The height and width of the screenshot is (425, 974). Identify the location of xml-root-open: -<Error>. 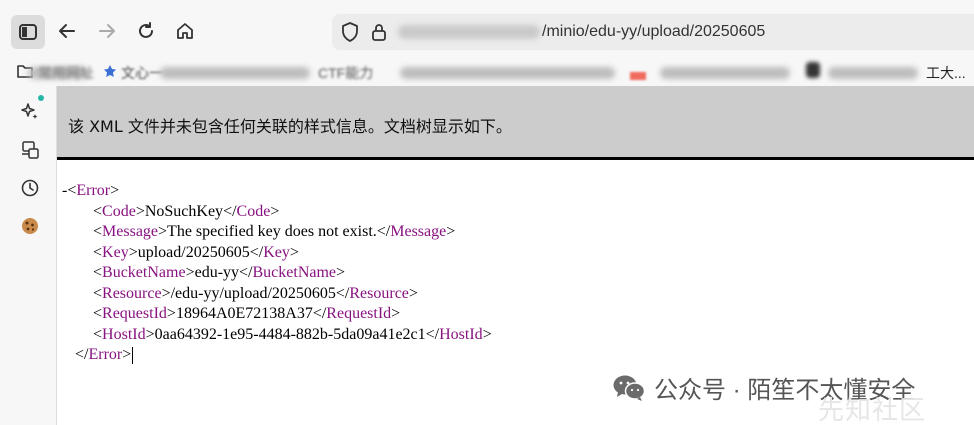
(91, 190).